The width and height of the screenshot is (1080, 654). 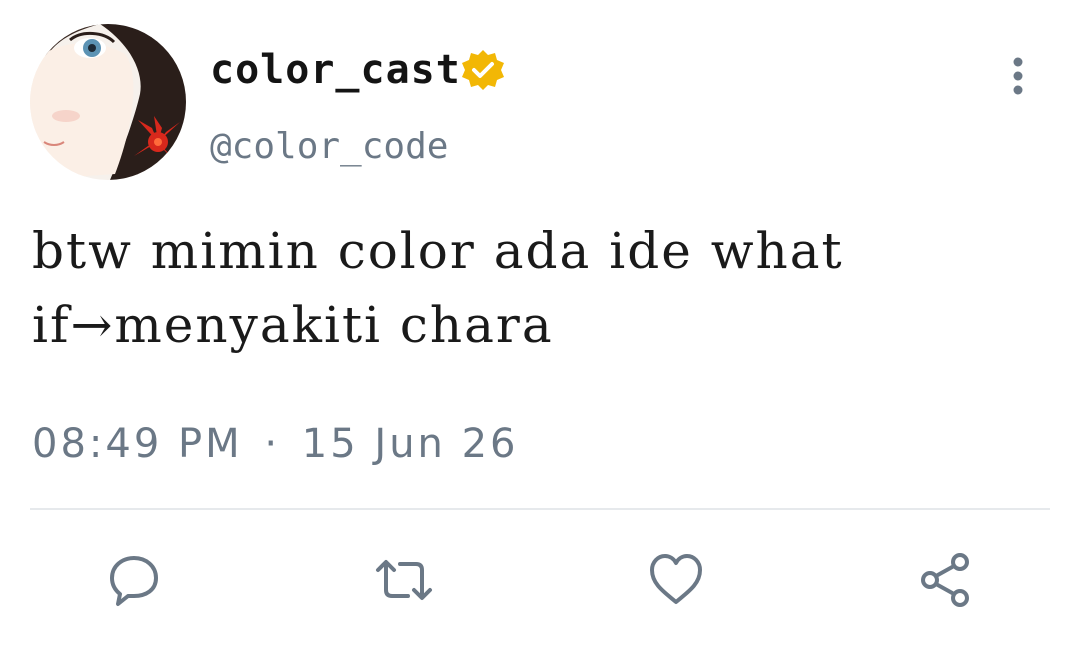 I want to click on more-options-button, so click(x=1018, y=77).